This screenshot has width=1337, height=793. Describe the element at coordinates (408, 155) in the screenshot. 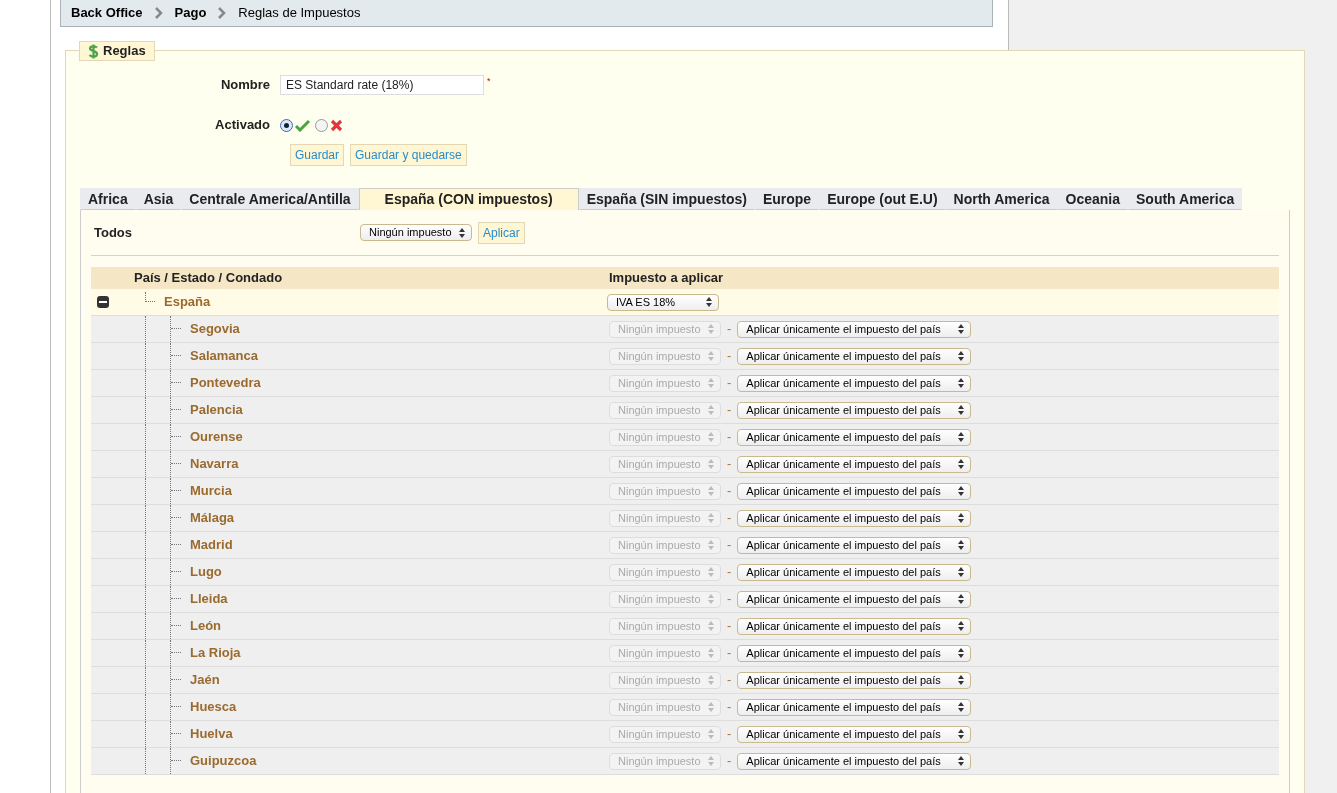

I see `save-button: Guardar y quedarse` at that location.